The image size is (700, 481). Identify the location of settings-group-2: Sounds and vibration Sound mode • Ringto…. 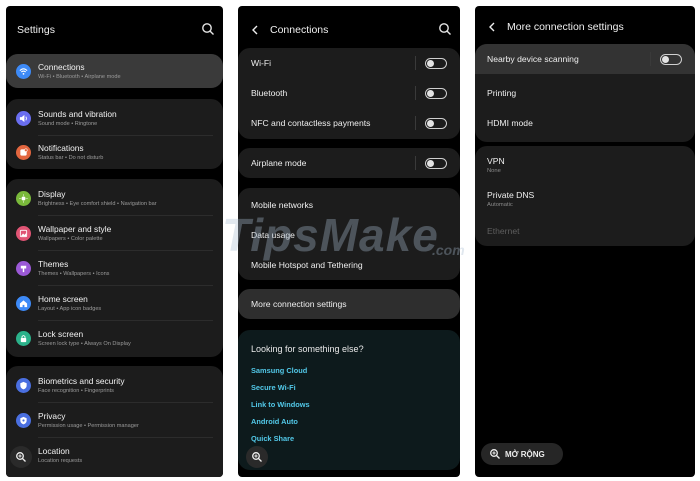
(114, 134).